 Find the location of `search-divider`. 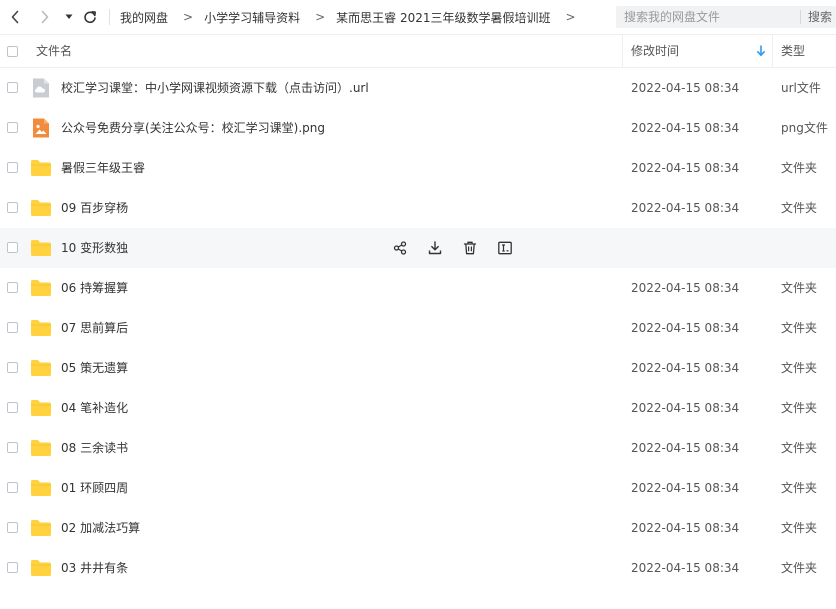

search-divider is located at coordinates (800, 17).